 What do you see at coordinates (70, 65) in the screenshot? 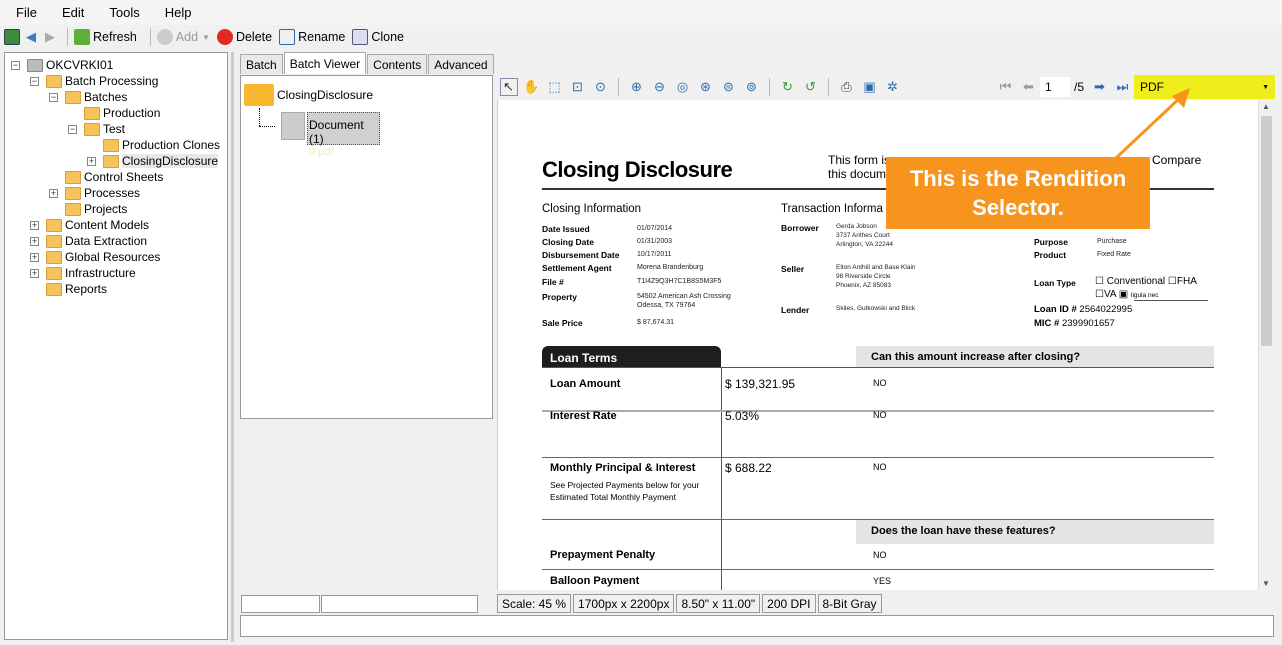
I see `tree-item: OKCVRKI01` at bounding box center [70, 65].